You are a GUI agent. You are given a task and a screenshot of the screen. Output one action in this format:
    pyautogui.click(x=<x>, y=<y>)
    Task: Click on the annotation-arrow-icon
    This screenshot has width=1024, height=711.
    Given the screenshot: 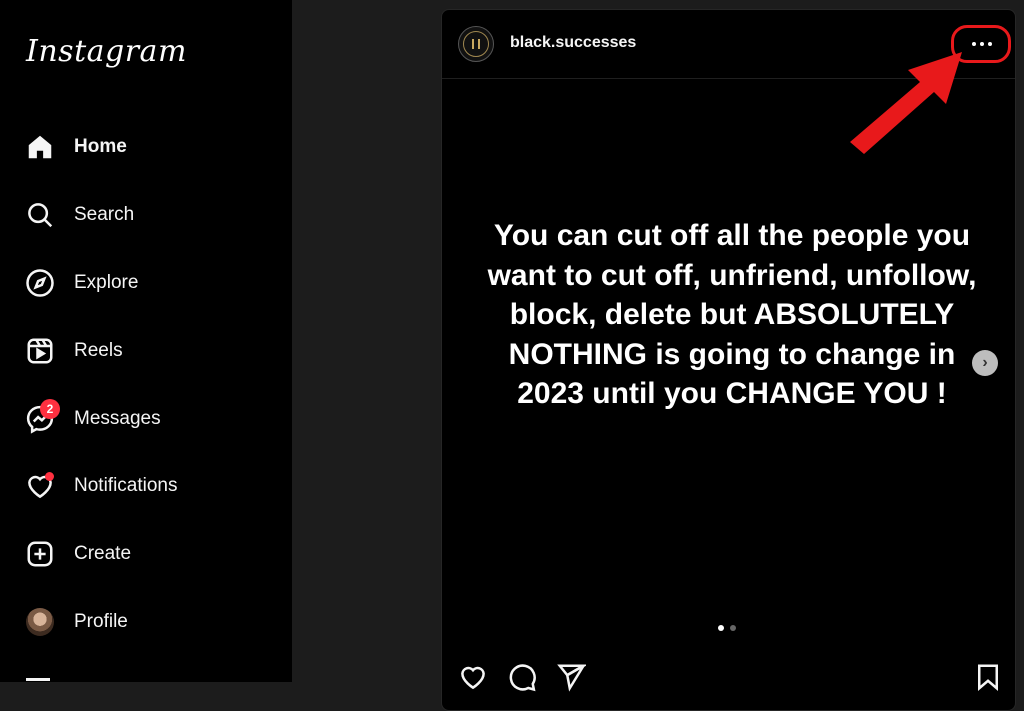 What is the action you would take?
    pyautogui.click(x=906, y=103)
    